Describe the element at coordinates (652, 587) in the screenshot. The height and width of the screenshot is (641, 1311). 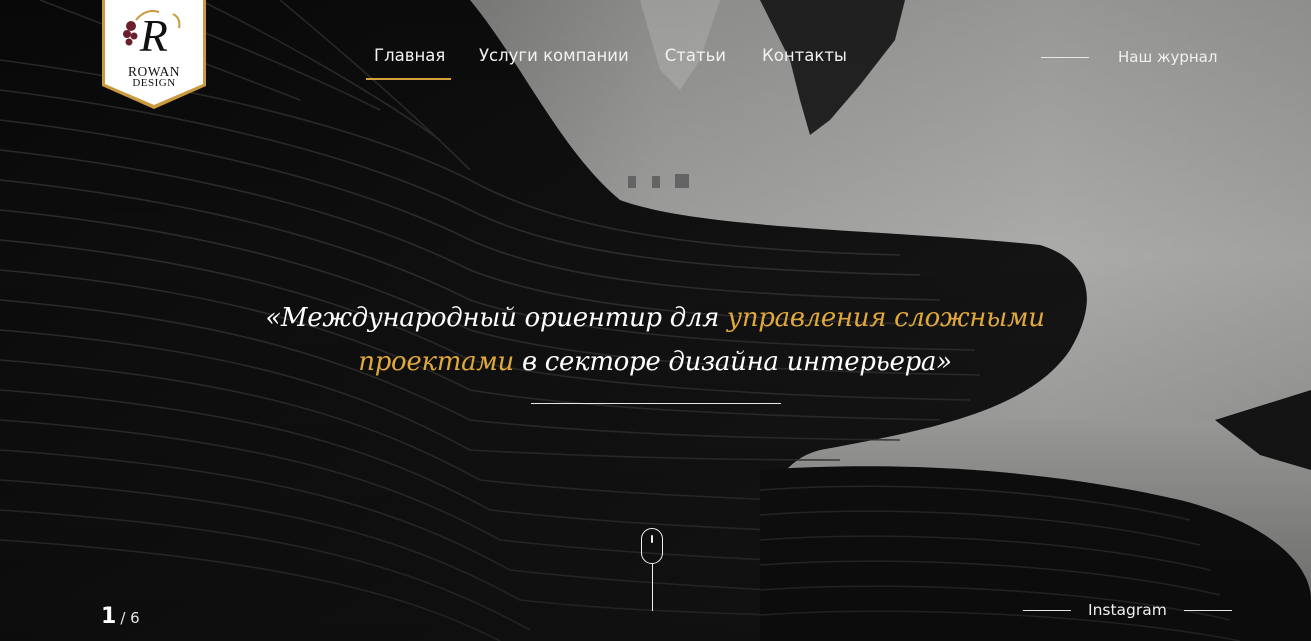
I see `scroll-line` at that location.